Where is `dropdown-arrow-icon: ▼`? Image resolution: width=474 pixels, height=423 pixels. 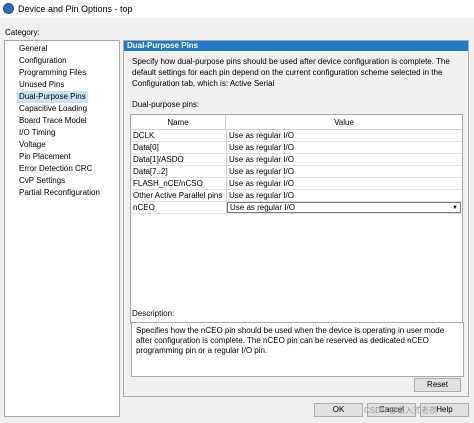 dropdown-arrow-icon: ▼ is located at coordinates (455, 208).